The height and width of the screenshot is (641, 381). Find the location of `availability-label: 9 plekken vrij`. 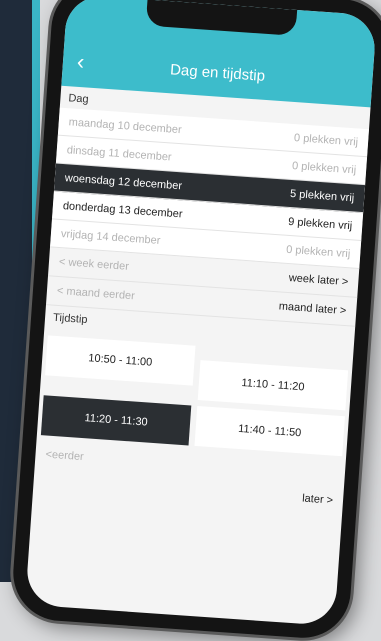

availability-label: 9 plekken vrij is located at coordinates (320, 223).